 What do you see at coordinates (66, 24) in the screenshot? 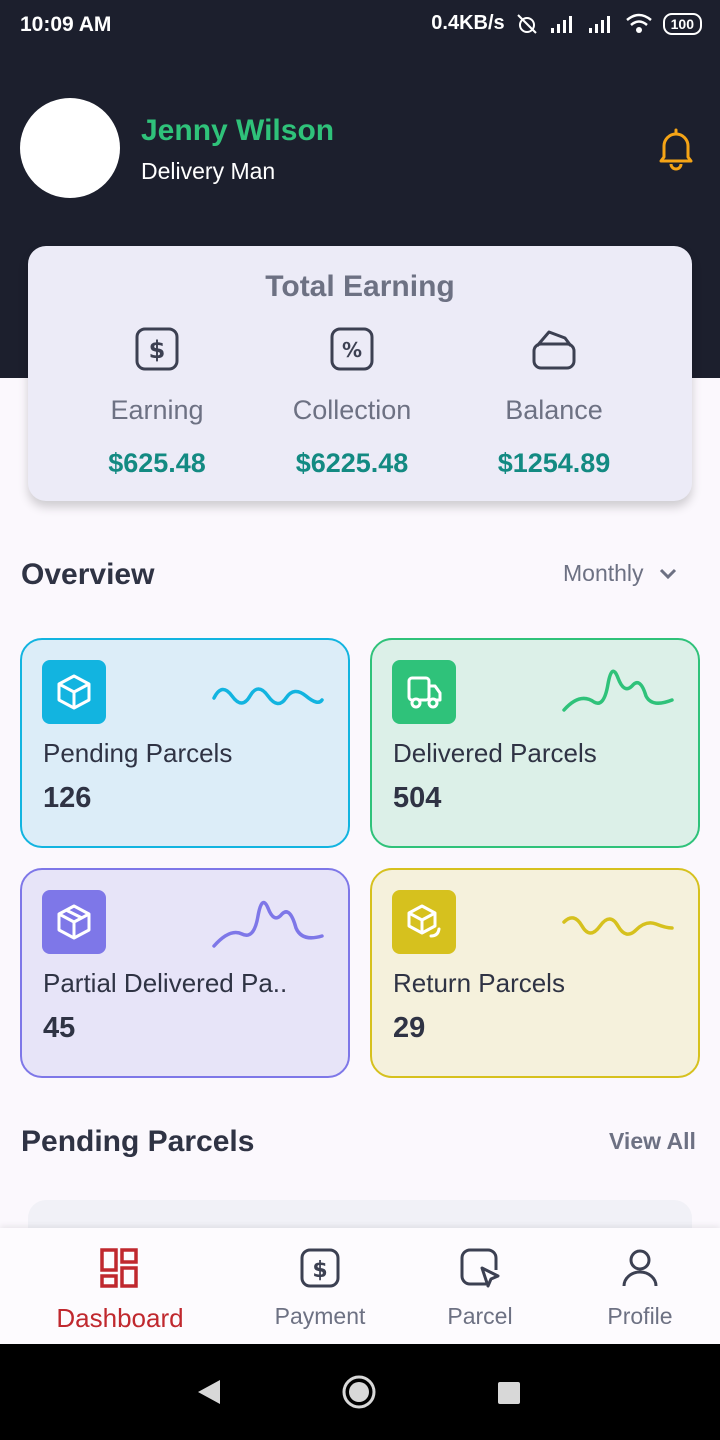
I see `status-time: 10:09 AM` at bounding box center [66, 24].